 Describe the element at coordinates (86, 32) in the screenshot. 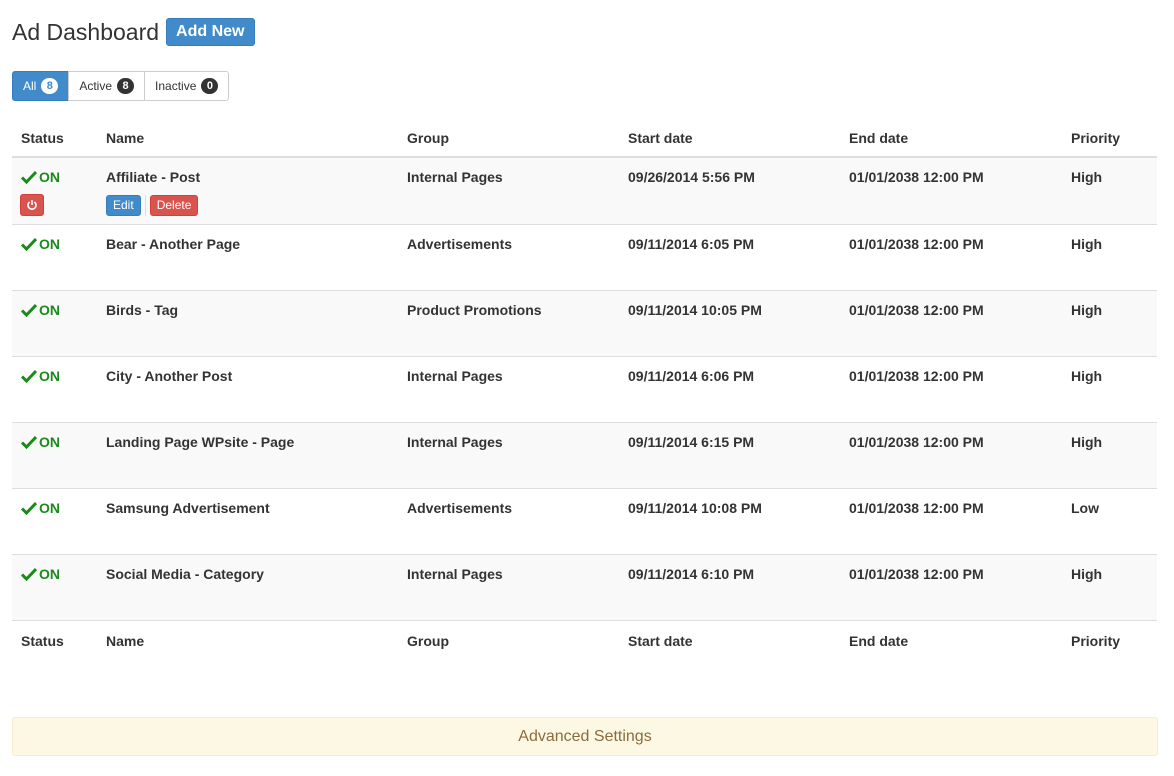

I see `page-title: Ad Dashboard` at that location.